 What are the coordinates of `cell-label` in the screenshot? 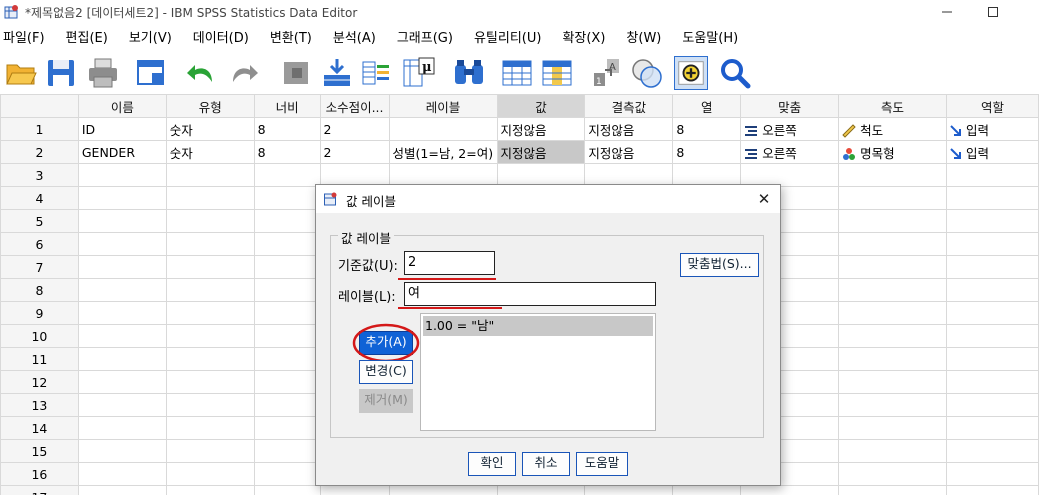 It's located at (443, 129).